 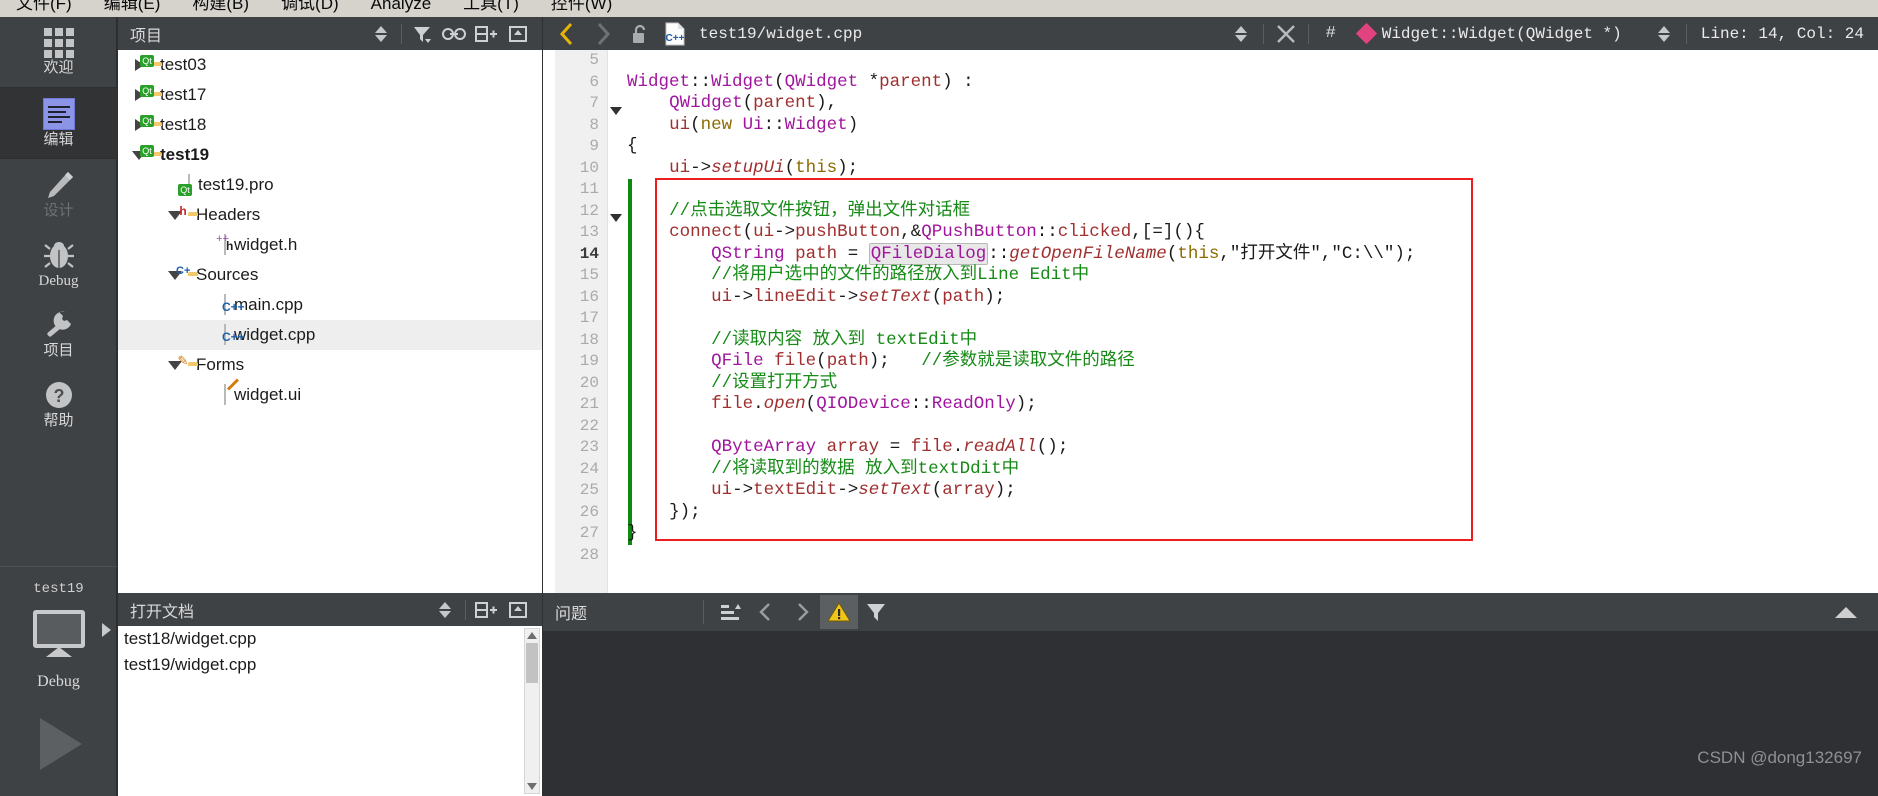 I want to click on code-line-28: 28, so click(x=1210, y=556).